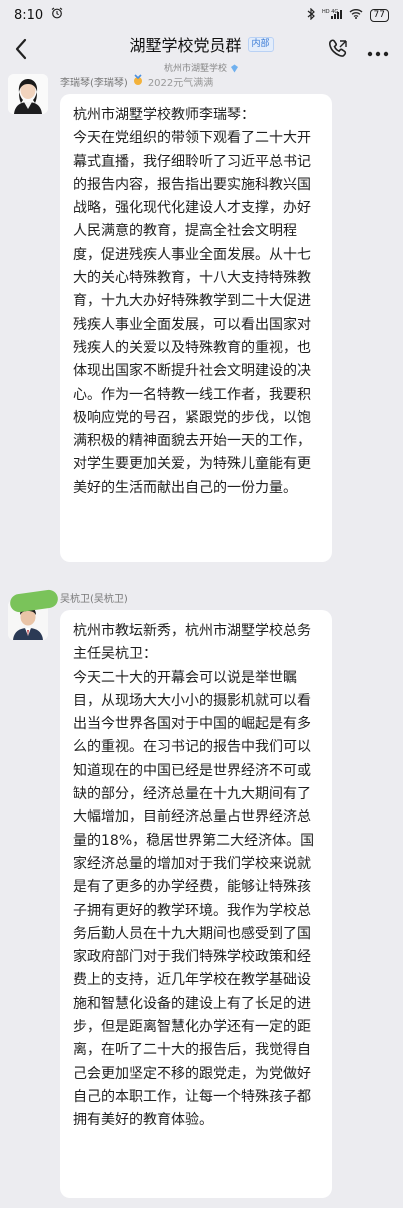 This screenshot has width=403, height=1208. I want to click on sender-row: 李瑞琴(李瑞琴) 2022元气满满, so click(136, 81).